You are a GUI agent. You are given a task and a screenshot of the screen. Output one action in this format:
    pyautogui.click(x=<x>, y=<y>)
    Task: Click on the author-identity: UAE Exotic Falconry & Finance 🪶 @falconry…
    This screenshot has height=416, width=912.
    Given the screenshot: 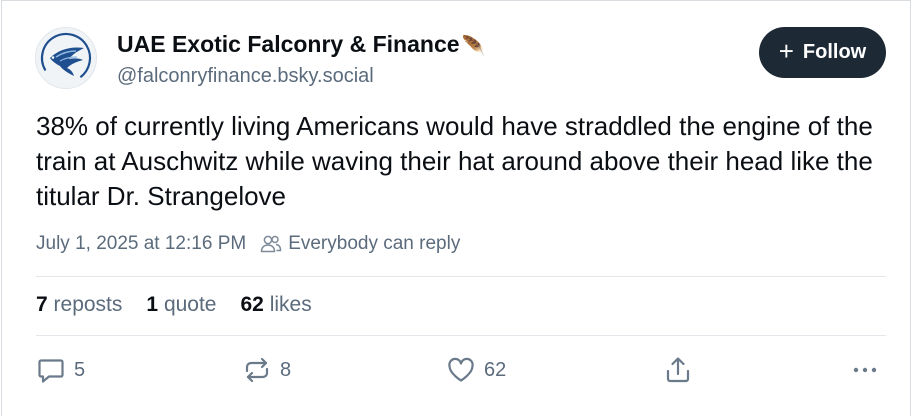 What is the action you would take?
    pyautogui.click(x=301, y=59)
    